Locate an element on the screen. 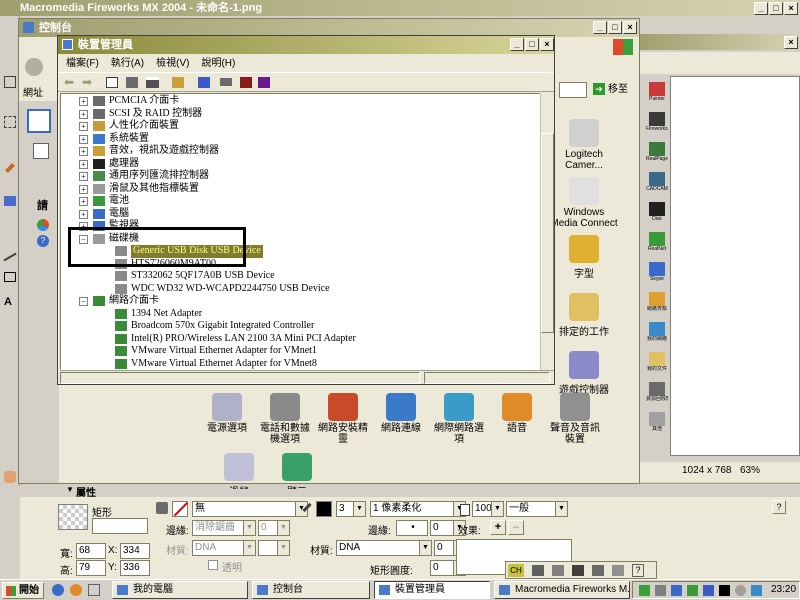  edge-amount: 0 ▼ is located at coordinates (274, 528).